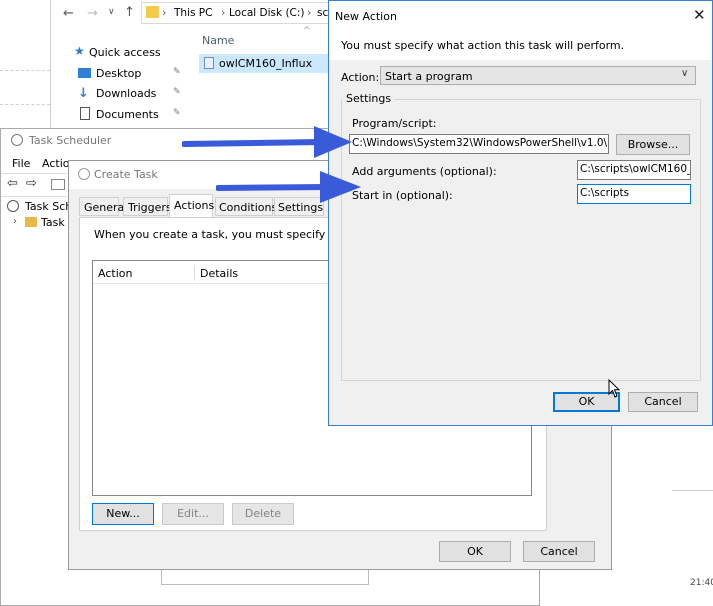 Image resolution: width=713 pixels, height=606 pixels. What do you see at coordinates (103, 206) in the screenshot?
I see `tab-general: General` at bounding box center [103, 206].